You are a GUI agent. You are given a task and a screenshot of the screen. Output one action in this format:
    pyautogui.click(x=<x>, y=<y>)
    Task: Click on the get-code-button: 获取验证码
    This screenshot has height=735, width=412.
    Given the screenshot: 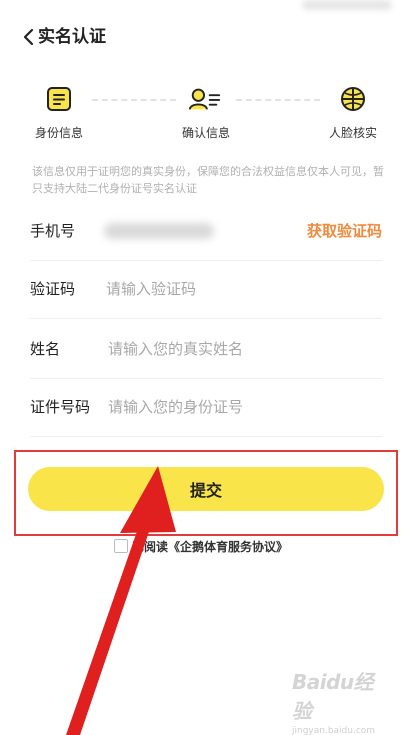 What is the action you would take?
    pyautogui.click(x=344, y=231)
    